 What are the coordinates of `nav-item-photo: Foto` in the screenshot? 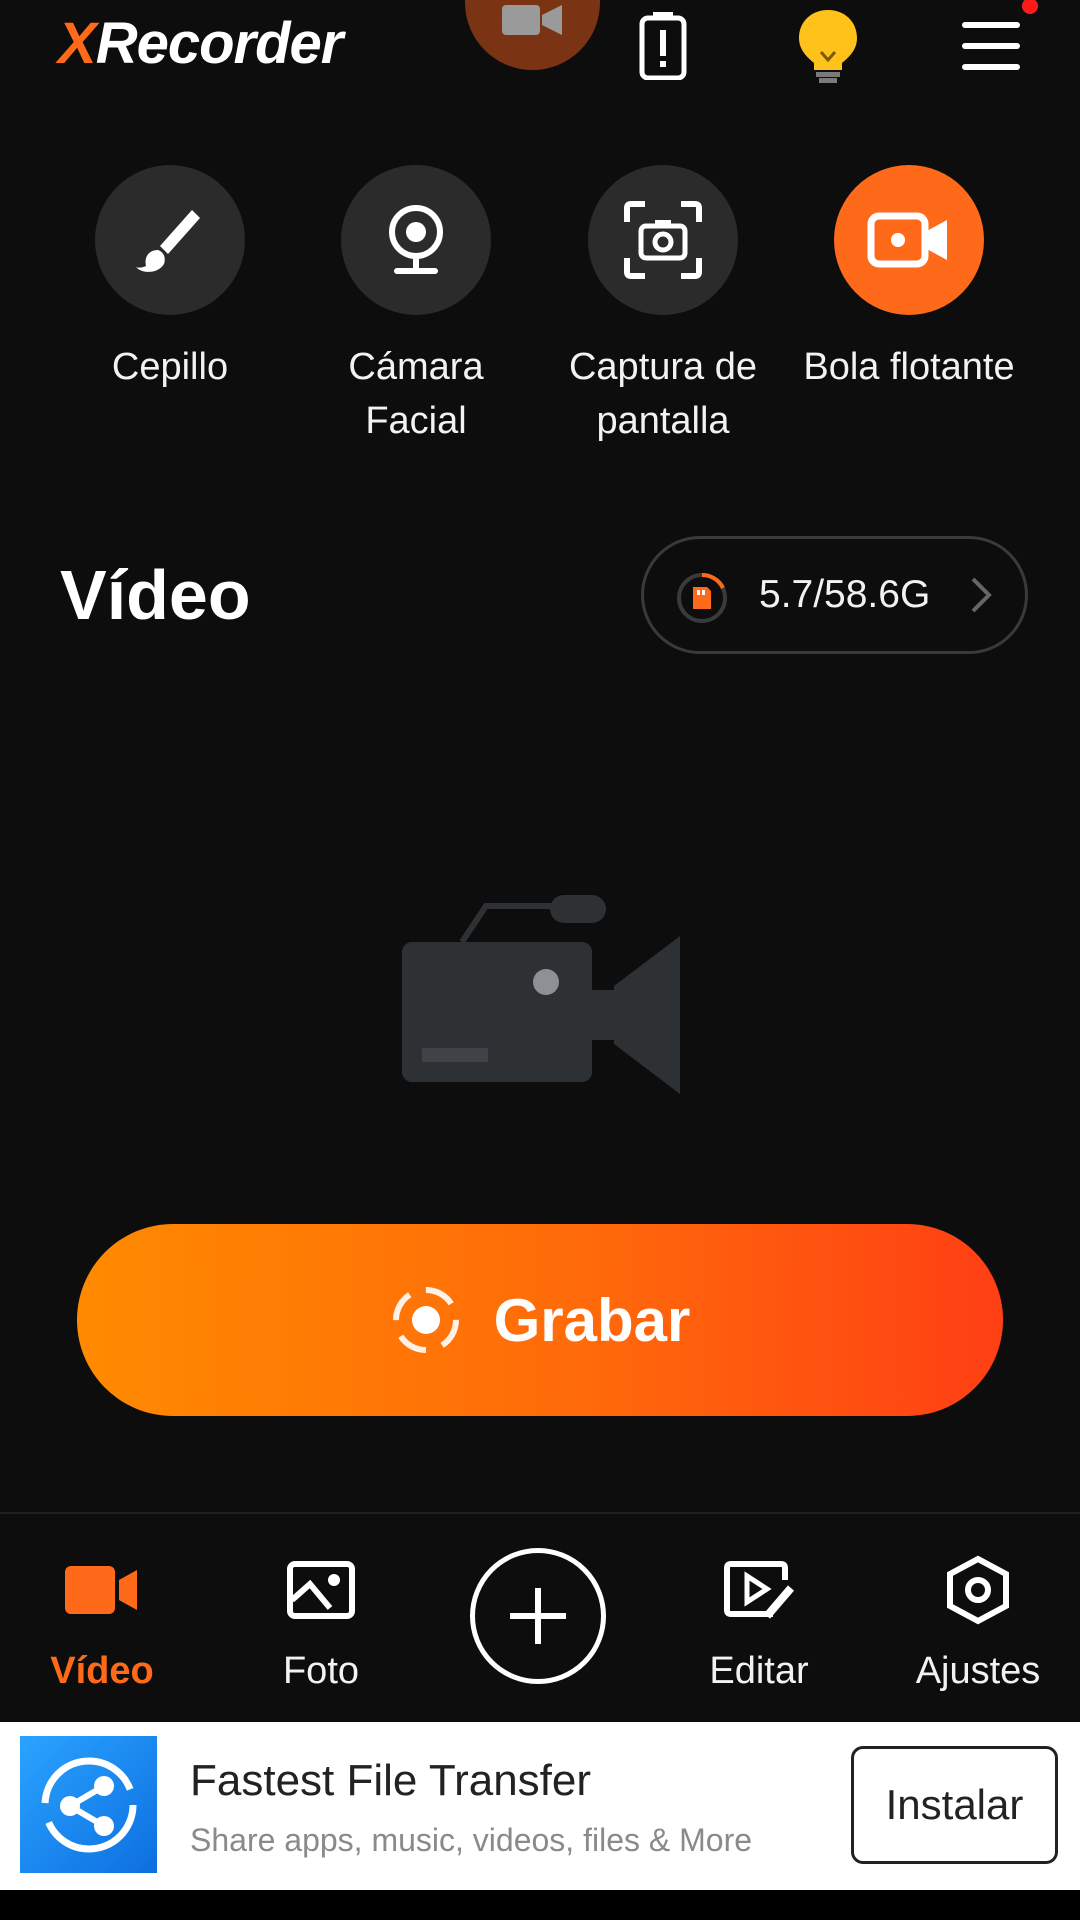 It's located at (321, 1621).